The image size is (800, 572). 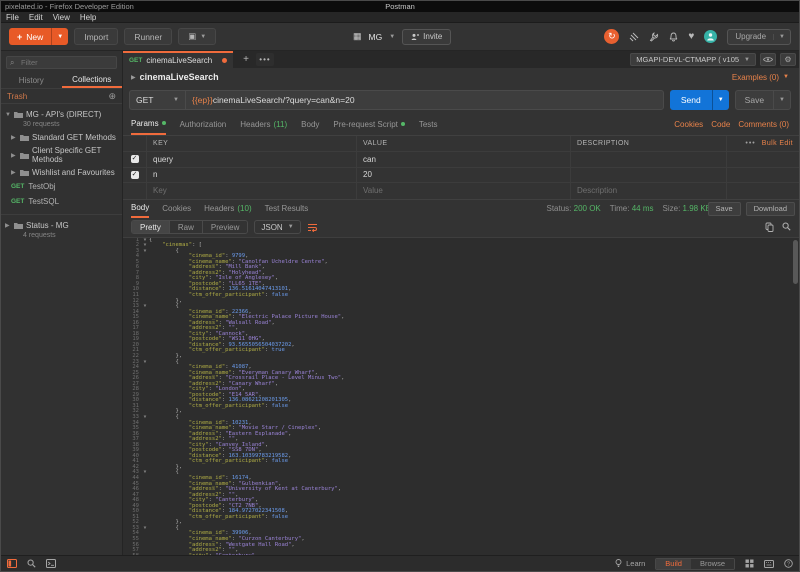 I want to click on tab-response-cookies: Cookies, so click(x=176, y=209).